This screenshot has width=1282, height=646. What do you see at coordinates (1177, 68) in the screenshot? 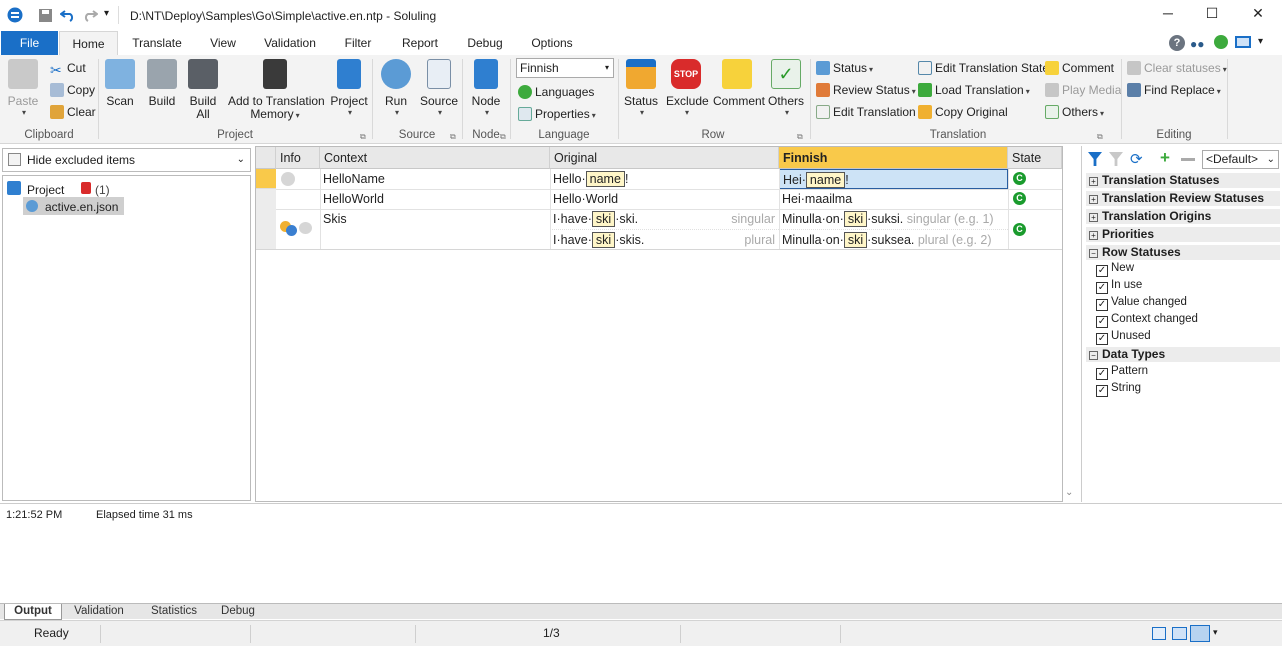
I see `clear-statuses-button: Clear statuses ▾` at bounding box center [1177, 68].